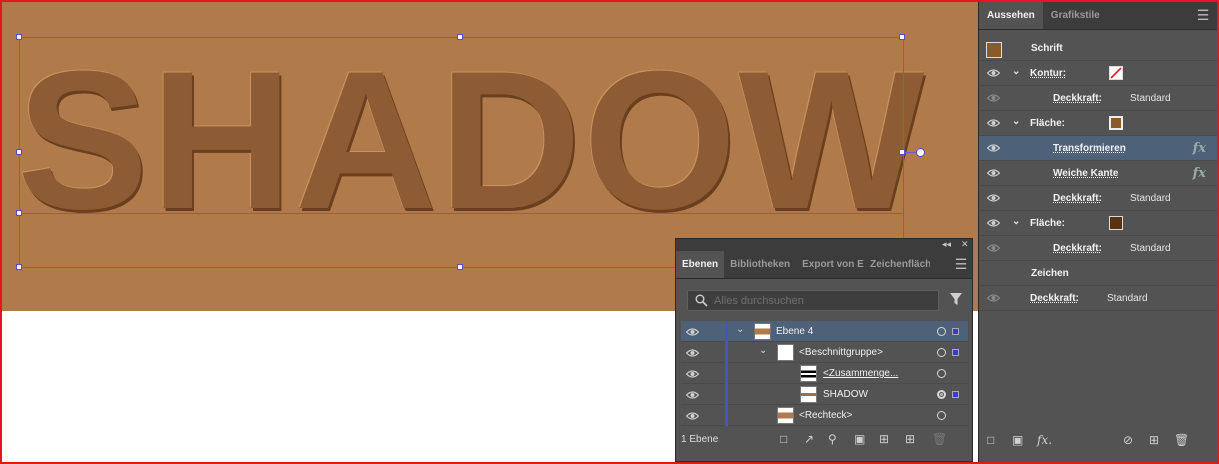  Describe the element at coordinates (946, 244) in the screenshot. I see `collapse-icon: ◂◂` at that location.